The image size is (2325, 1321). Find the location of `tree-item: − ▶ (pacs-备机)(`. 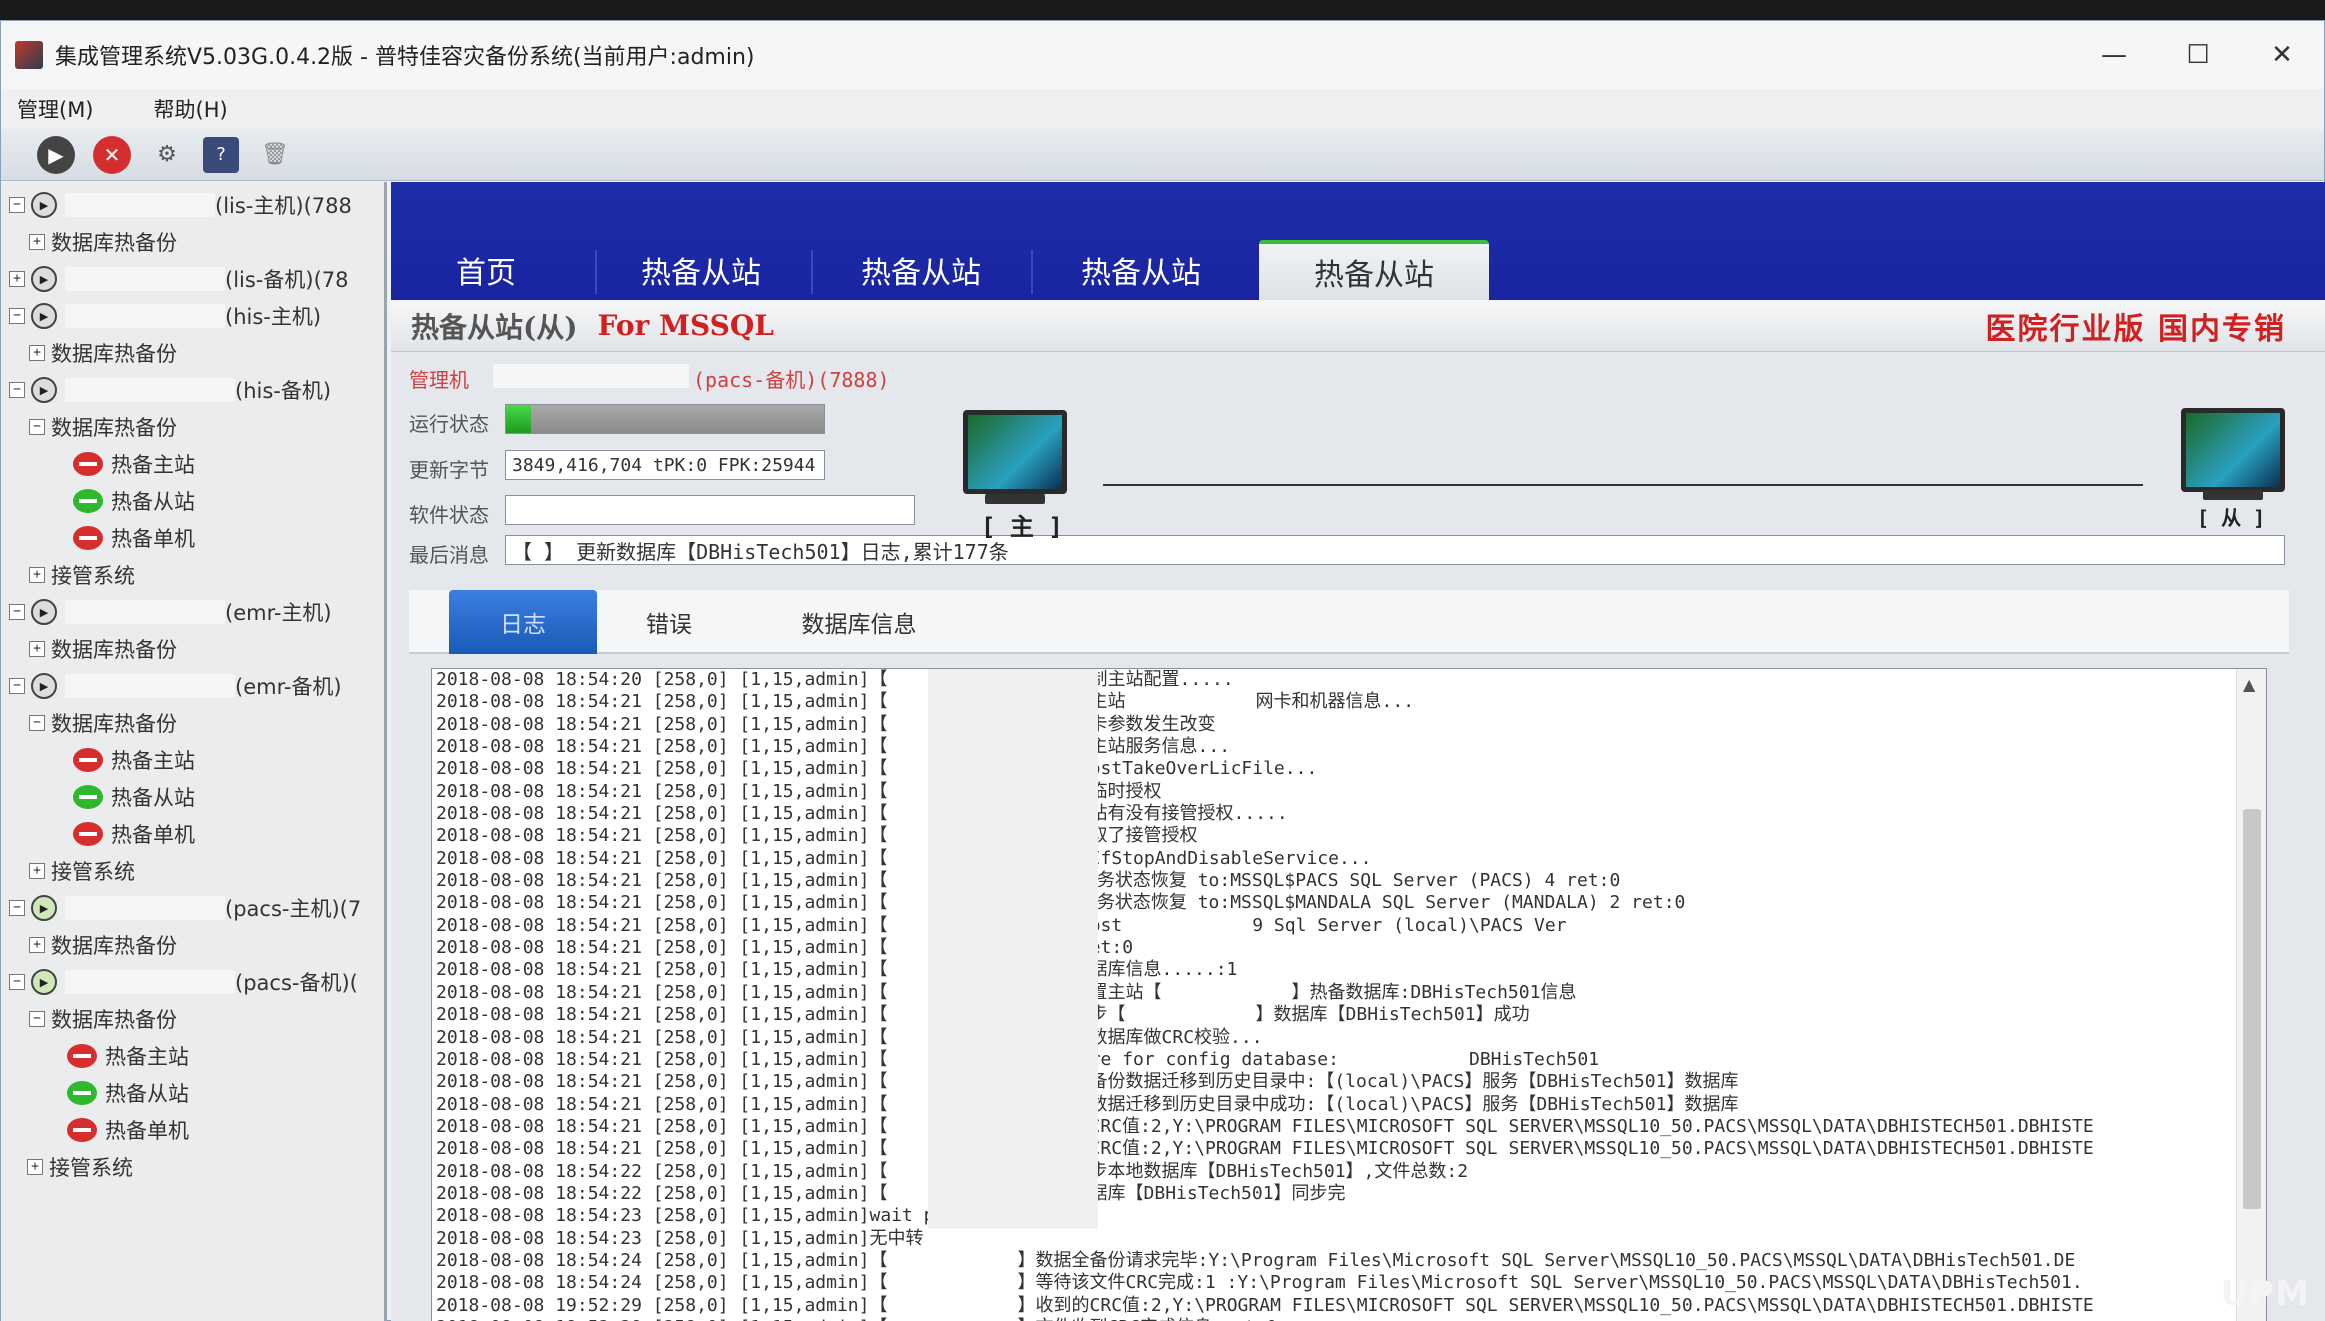

tree-item: − ▶ (pacs-备机)( is located at coordinates (183, 982).